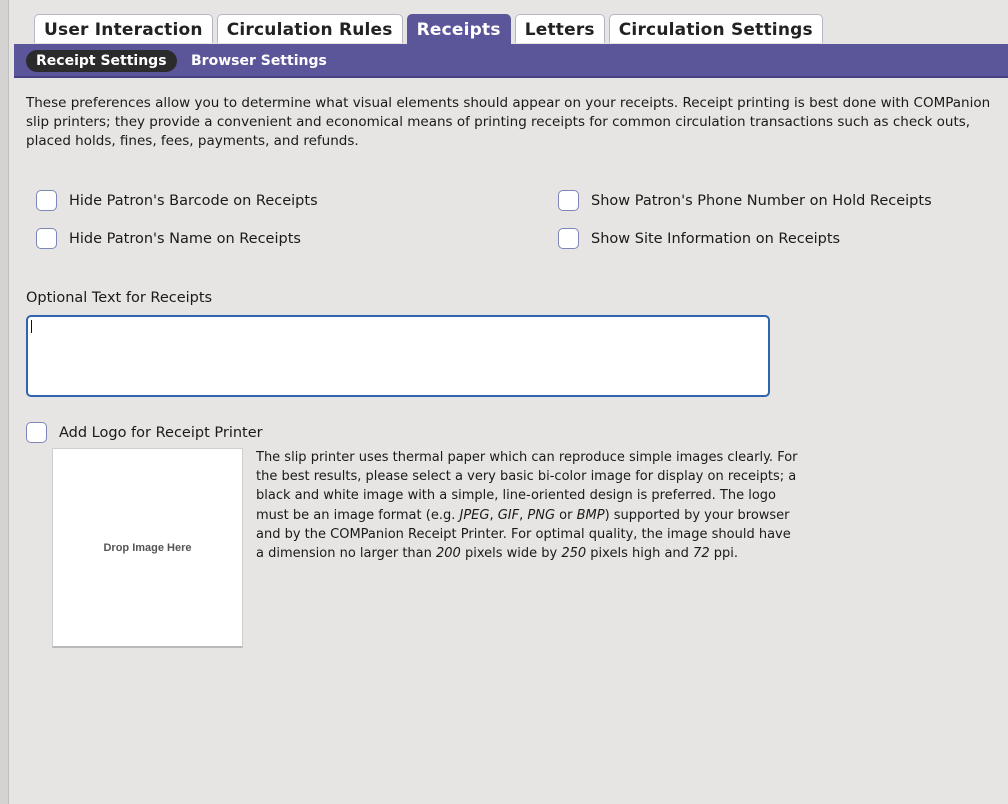  What do you see at coordinates (193, 200) in the screenshot?
I see `hide-barcode-label: Hide Patron's Barcode on Receipts` at bounding box center [193, 200].